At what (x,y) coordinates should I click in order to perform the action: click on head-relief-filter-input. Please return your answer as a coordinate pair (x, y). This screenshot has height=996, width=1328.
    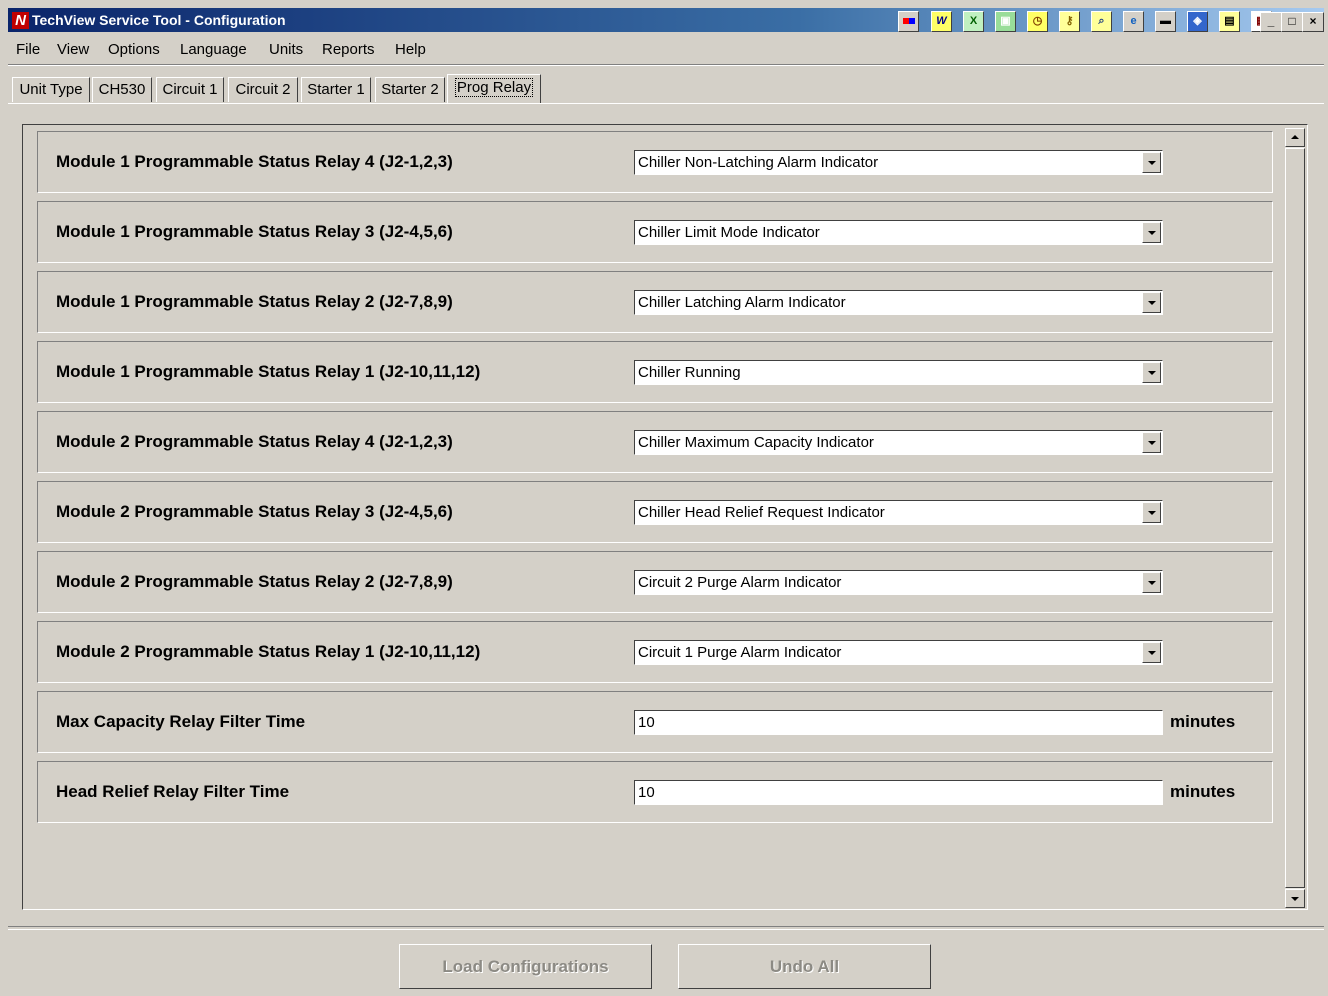
    Looking at the image, I should click on (898, 792).